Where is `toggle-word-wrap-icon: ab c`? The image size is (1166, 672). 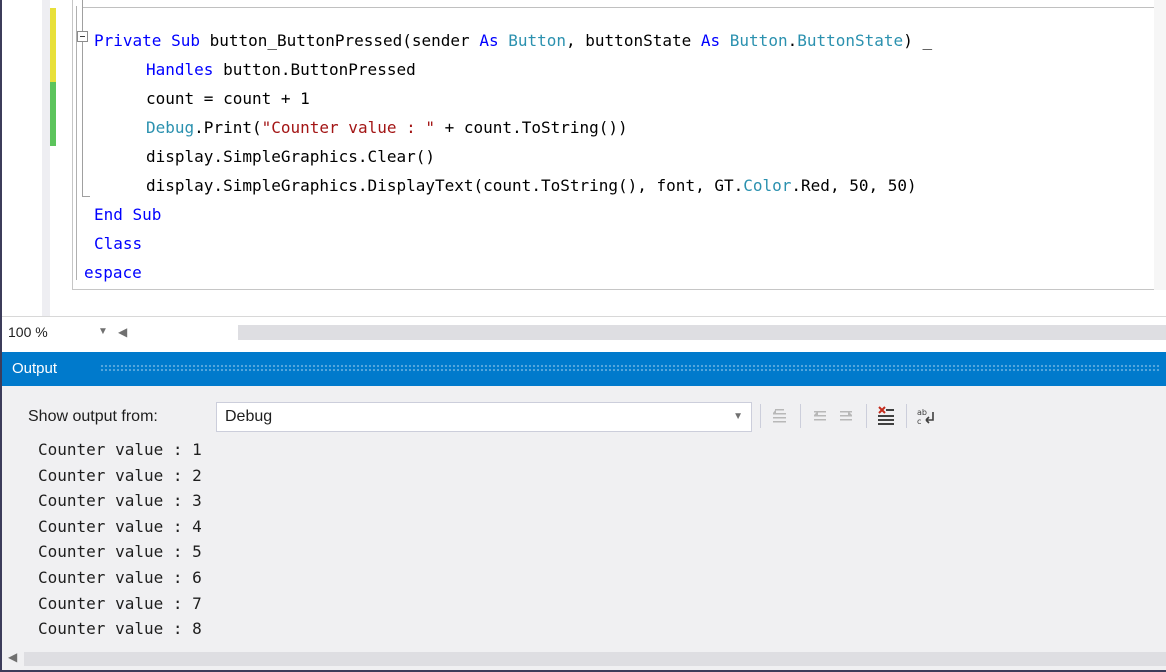
toggle-word-wrap-icon: ab c is located at coordinates (926, 416).